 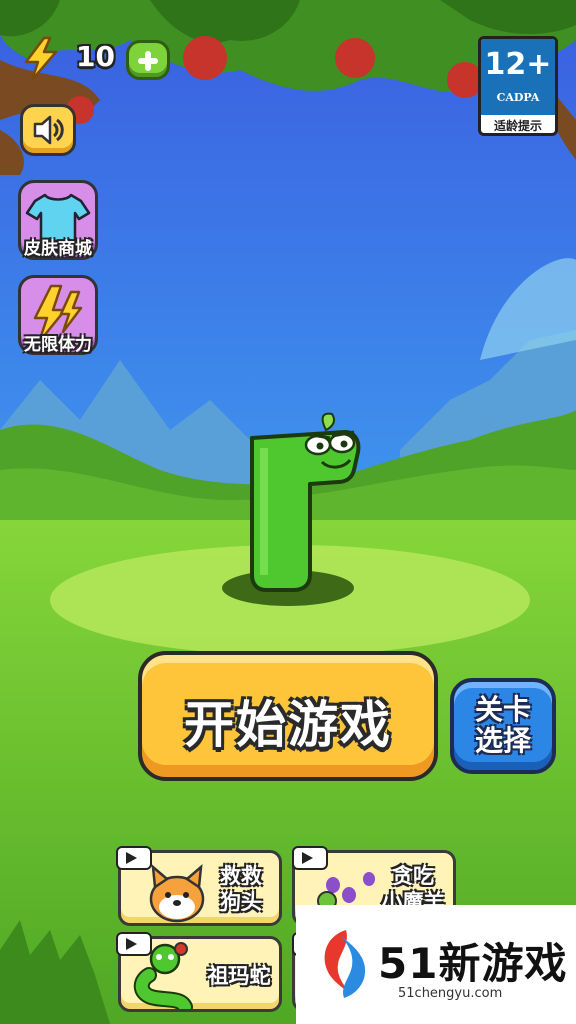 I want to click on age-rating-tip: 适龄提示, so click(x=517, y=126).